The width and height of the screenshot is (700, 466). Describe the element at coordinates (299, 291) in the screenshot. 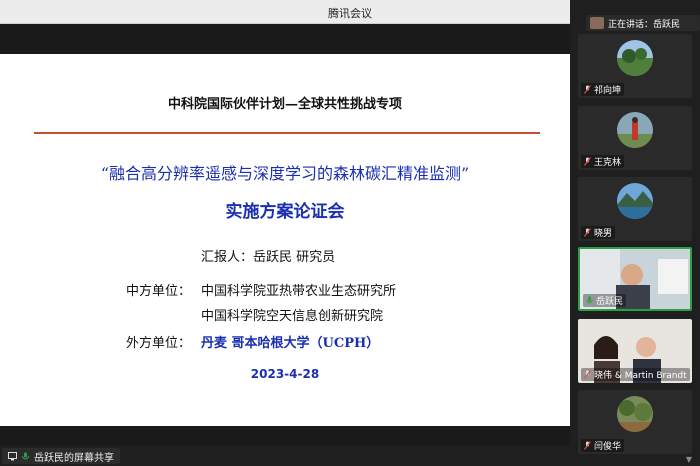

I see `slide-cn-unit-1: 中国科学院亚热带农业生态研究所` at that location.